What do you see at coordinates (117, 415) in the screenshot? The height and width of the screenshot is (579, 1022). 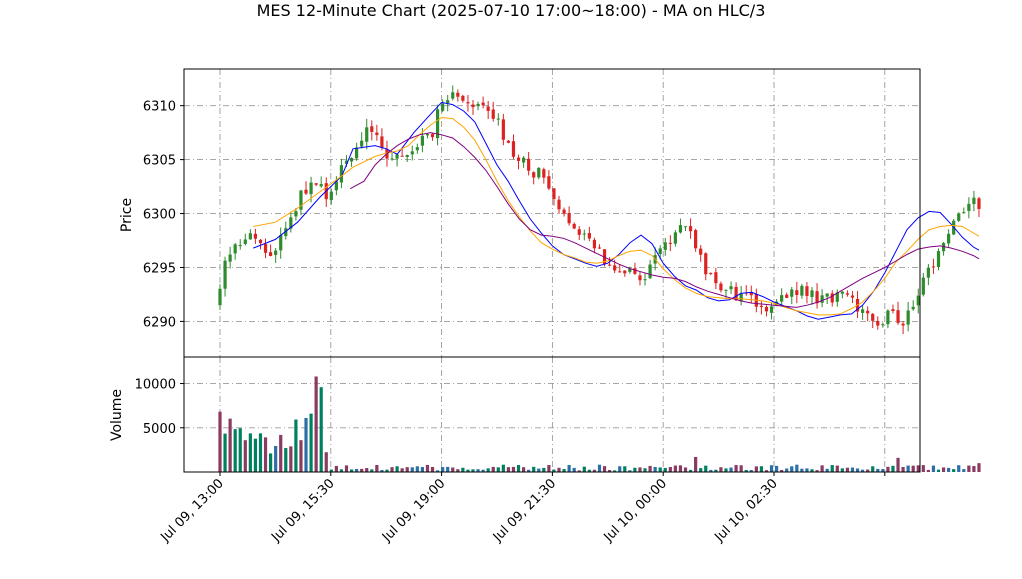 I see `volume-axis-label: Volume` at bounding box center [117, 415].